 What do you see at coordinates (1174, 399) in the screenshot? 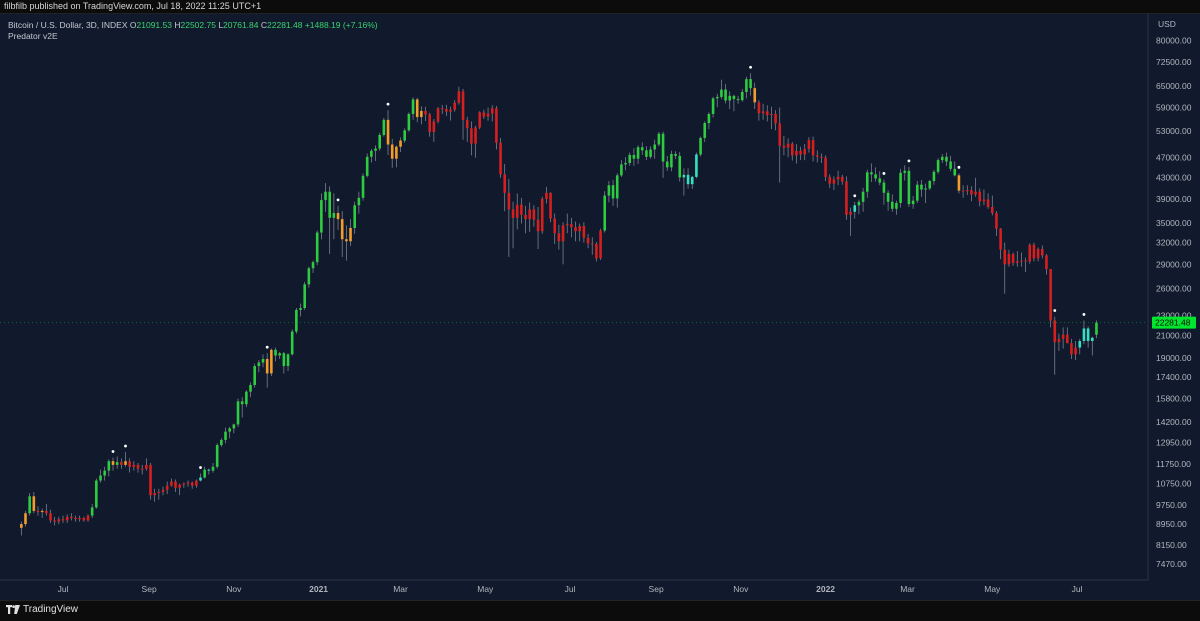
I see `price-tick-label: 15800.00` at bounding box center [1174, 399].